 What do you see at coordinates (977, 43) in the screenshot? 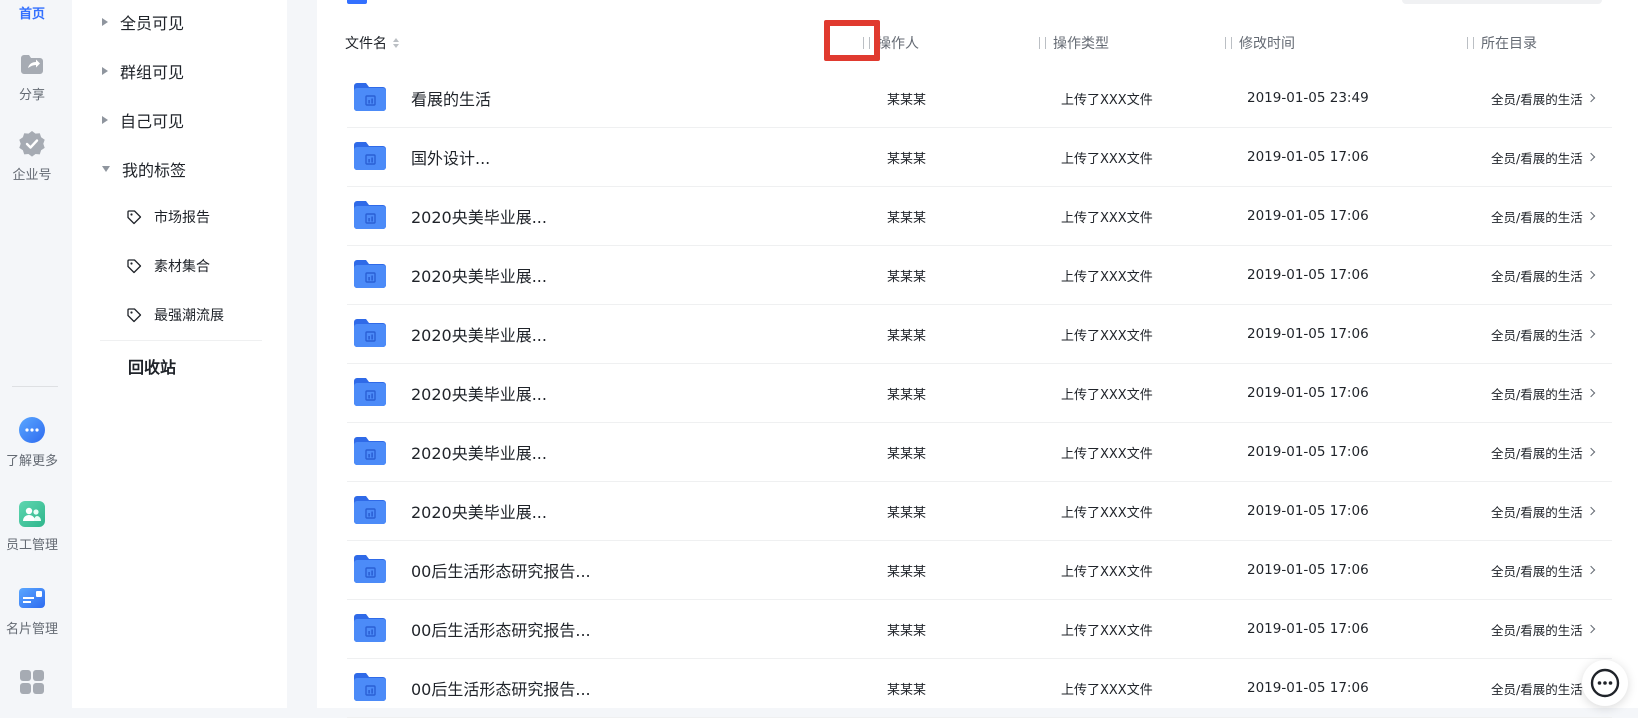
I see `table-header: 文件名 操作人 操作类型 修改时间 所在目录` at bounding box center [977, 43].